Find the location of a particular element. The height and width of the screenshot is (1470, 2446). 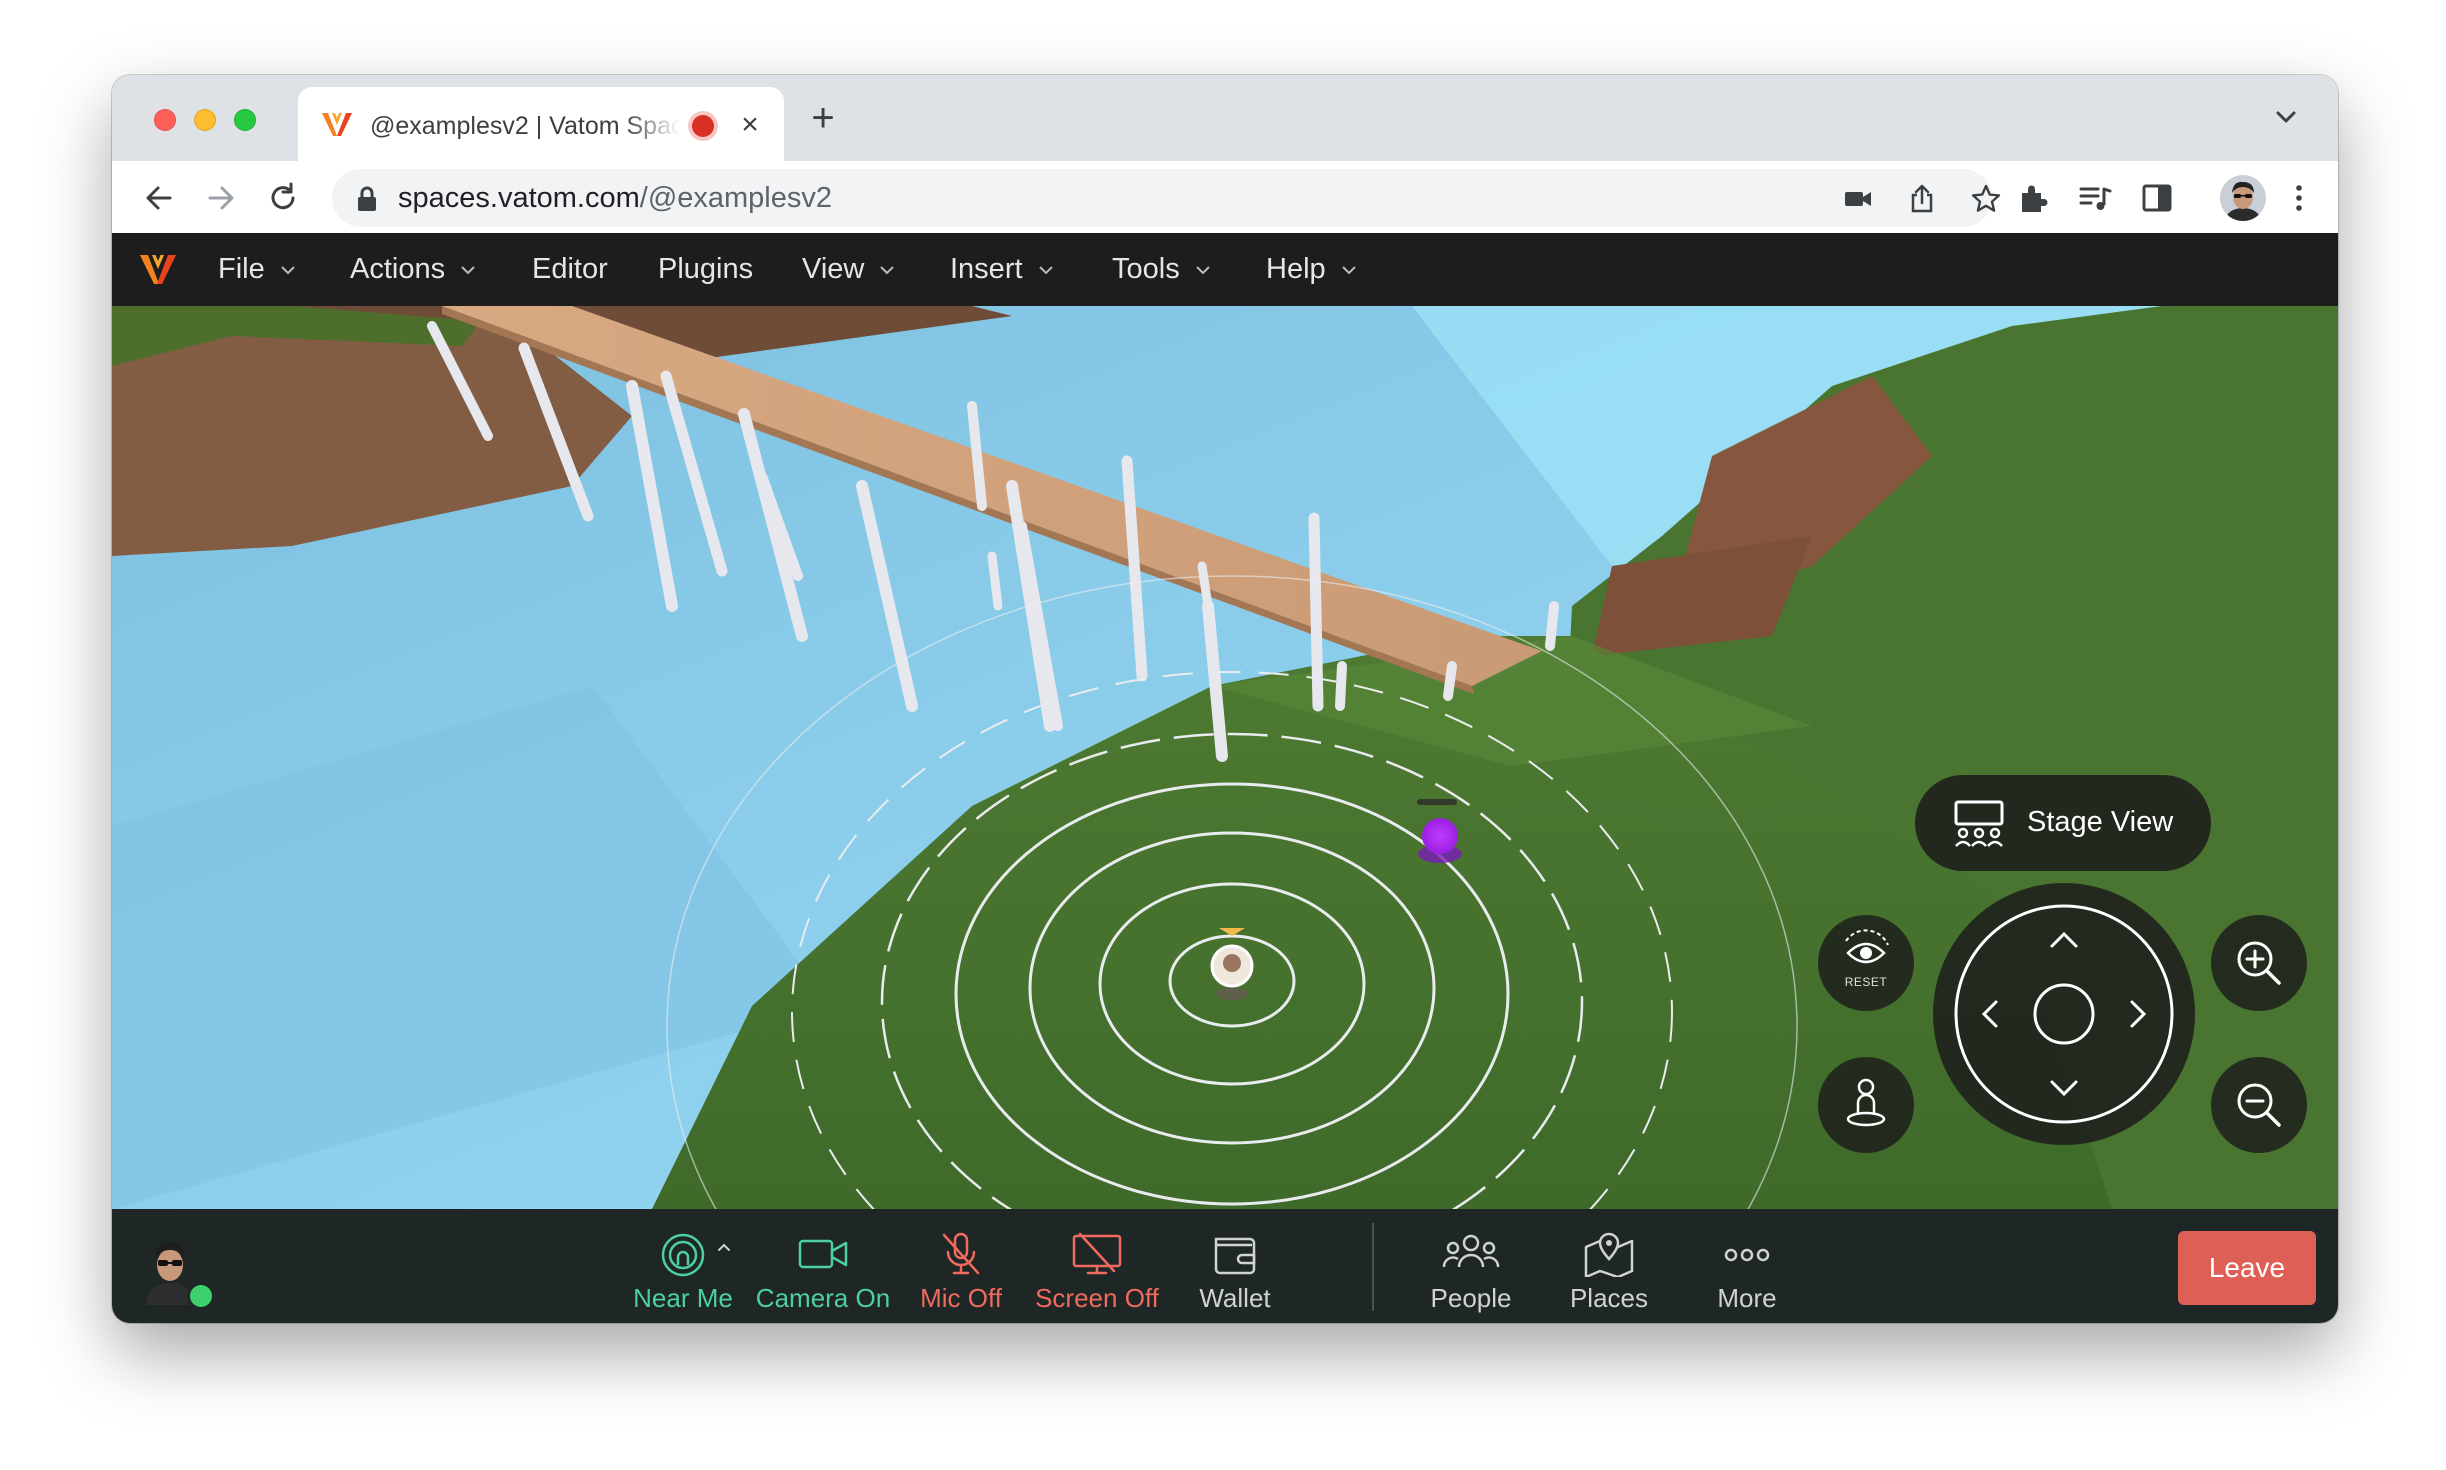

more-label: More is located at coordinates (1747, 1298).